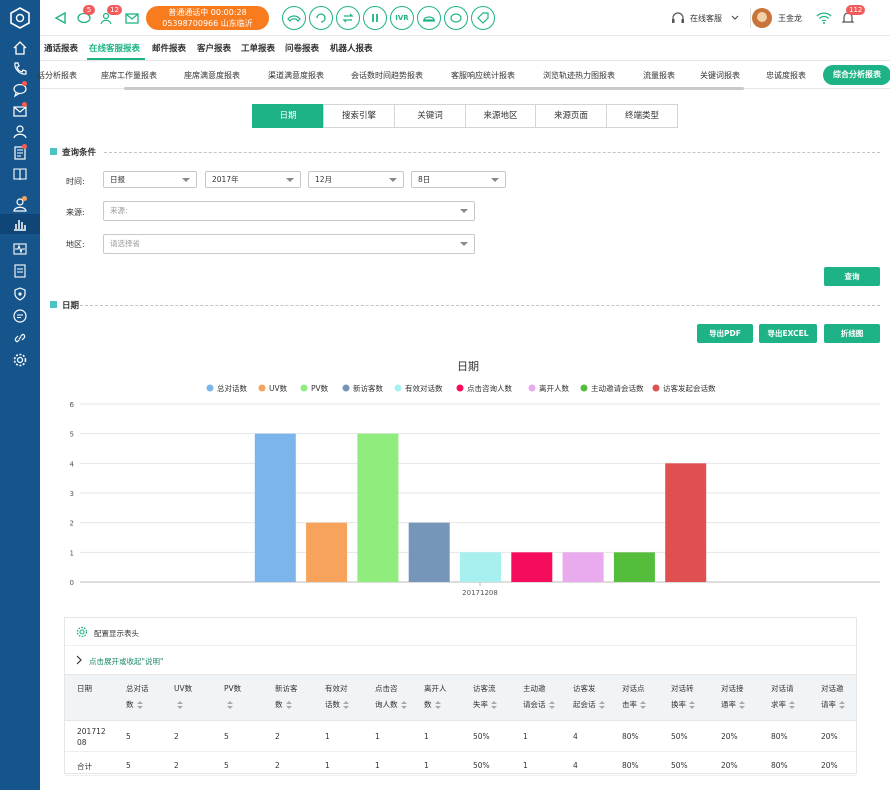 Image resolution: width=890 pixels, height=790 pixels. Describe the element at coordinates (253, 179) in the screenshot. I see `year-select: 2017年` at that location.